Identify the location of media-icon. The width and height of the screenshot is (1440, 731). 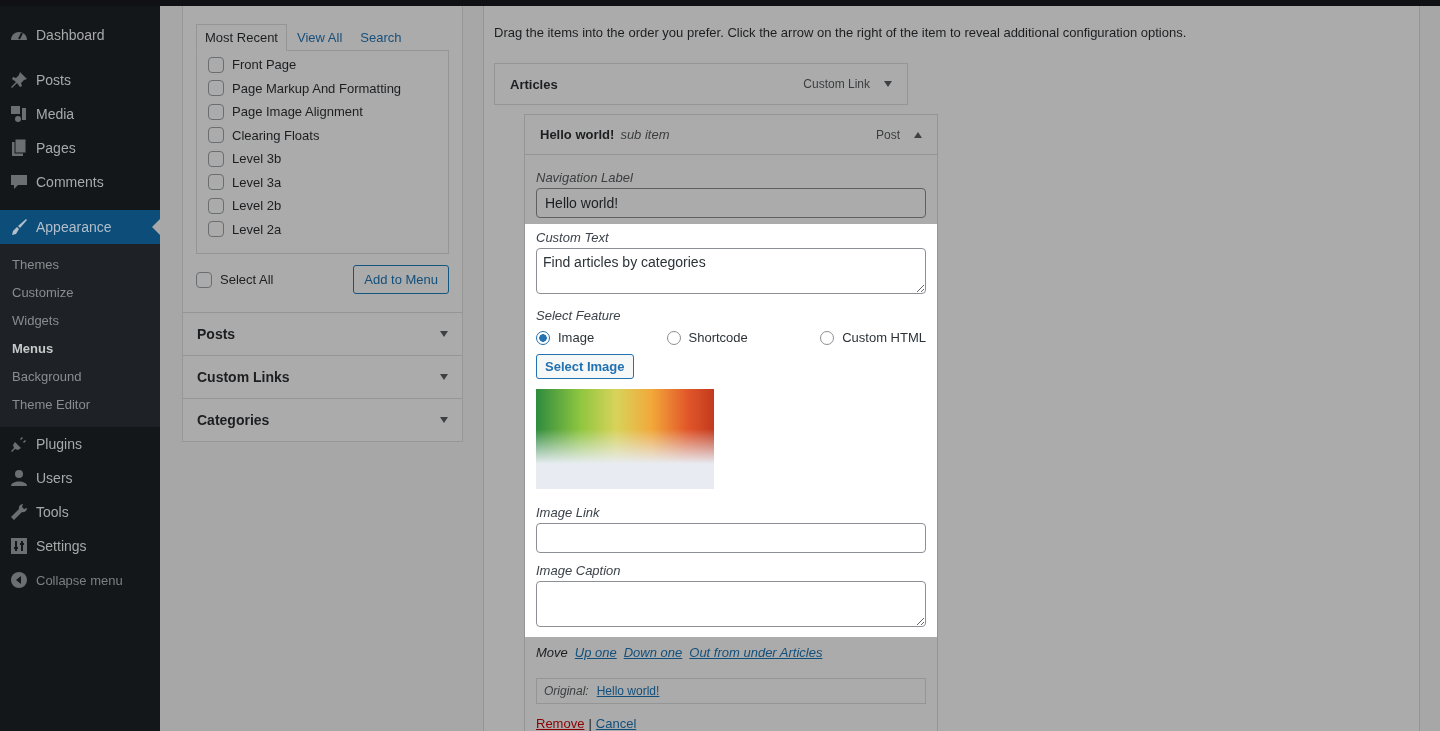
(19, 114).